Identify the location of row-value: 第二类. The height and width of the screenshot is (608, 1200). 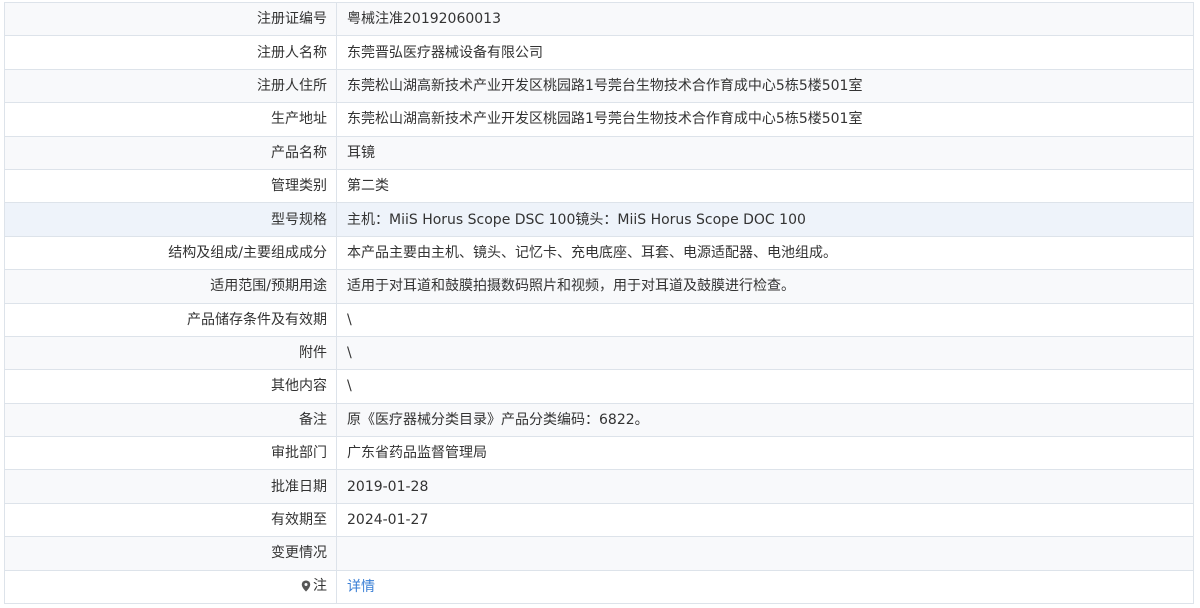
(765, 186).